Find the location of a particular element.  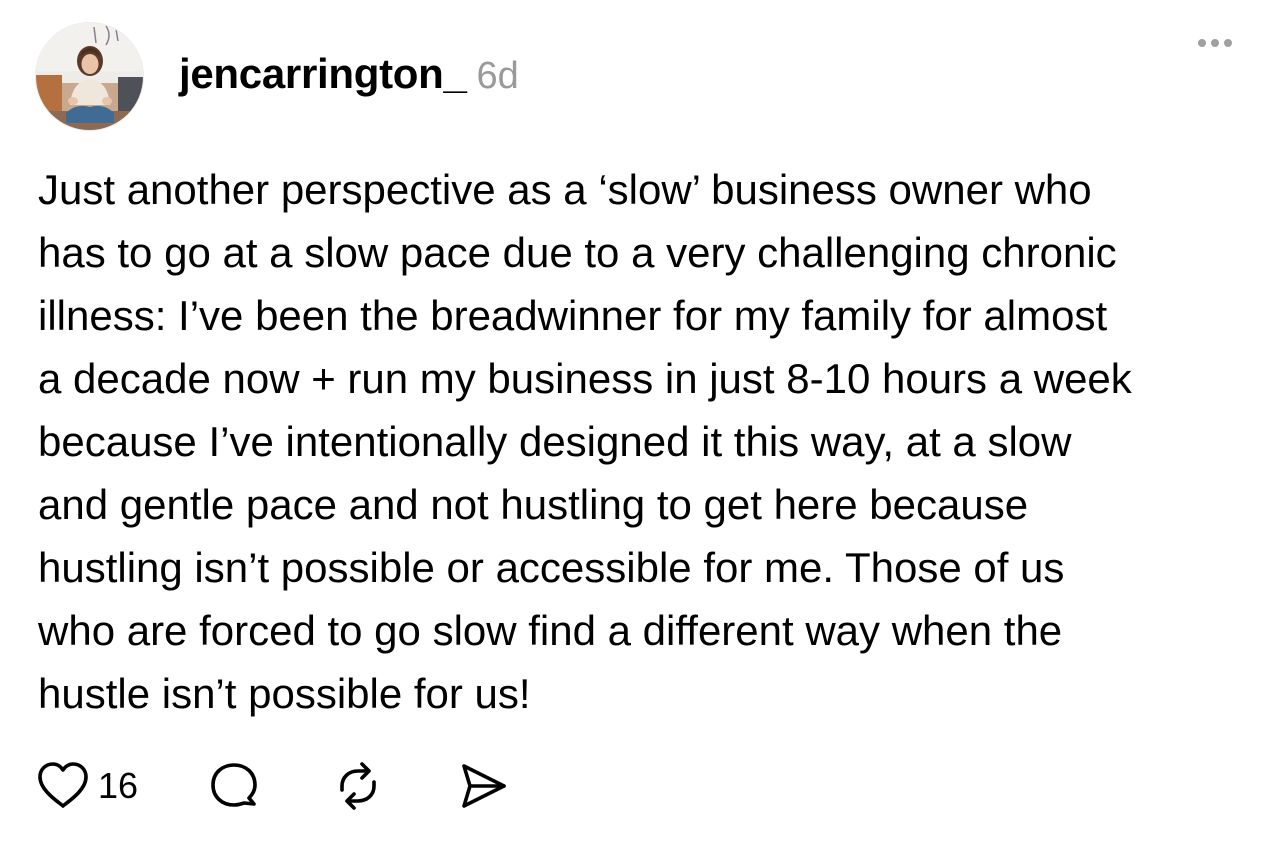

send-icon is located at coordinates (483, 786).